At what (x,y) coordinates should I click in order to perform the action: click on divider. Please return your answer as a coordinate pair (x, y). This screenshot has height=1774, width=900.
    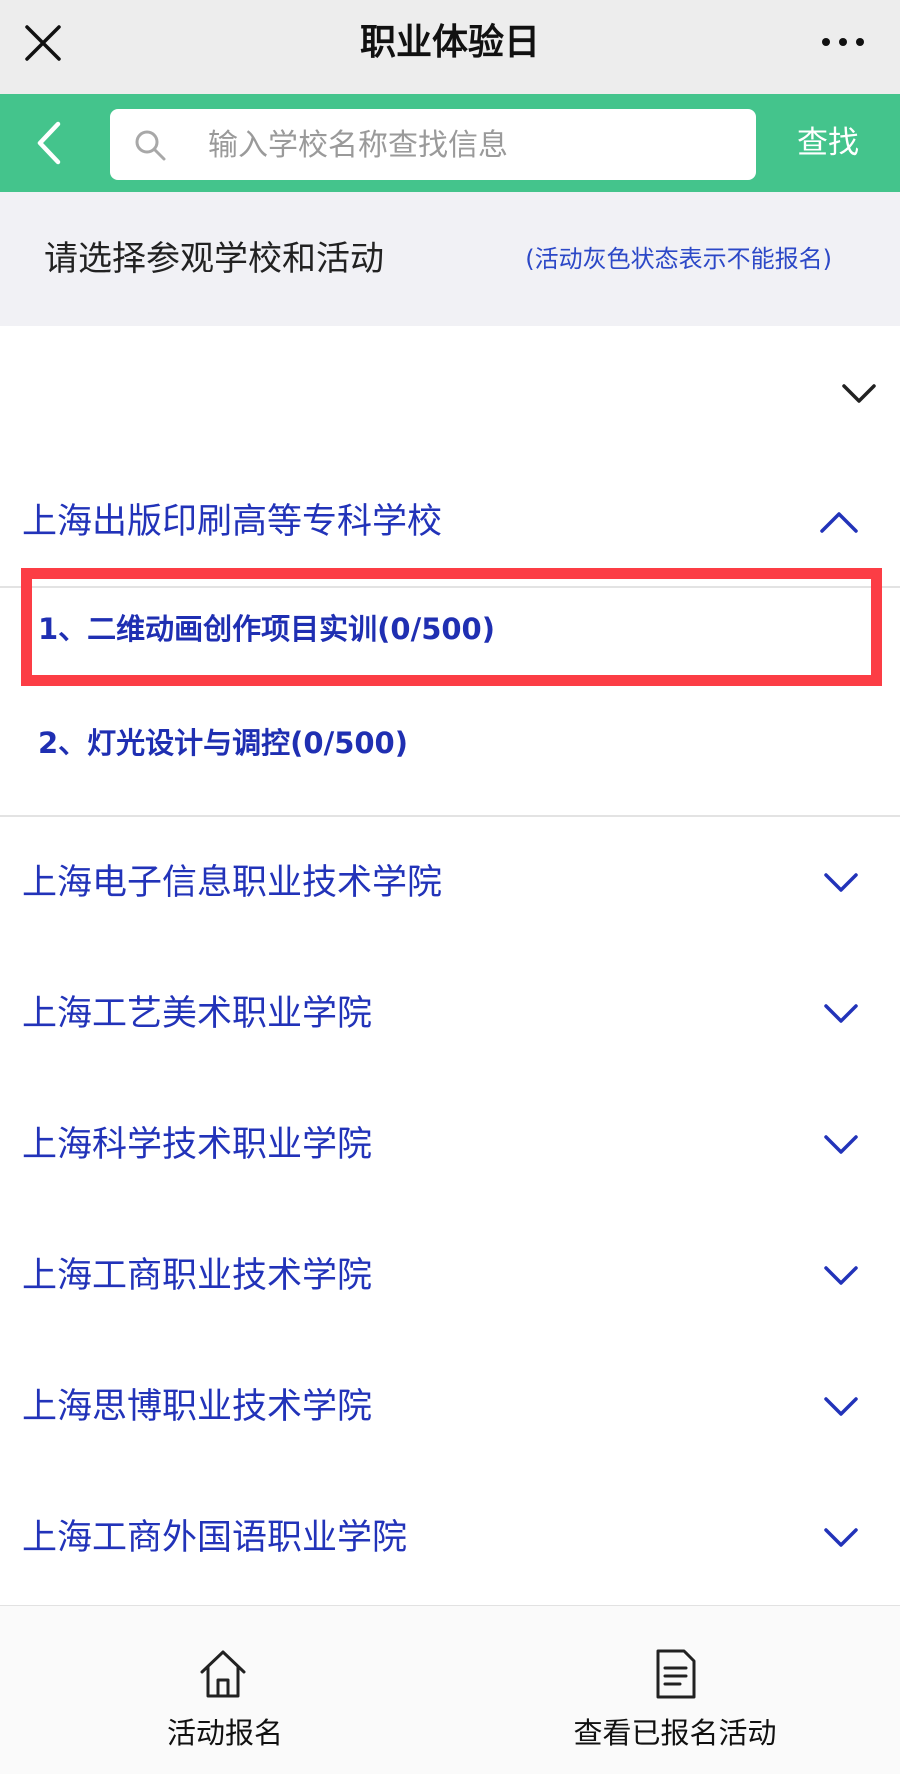
    Looking at the image, I should click on (450, 816).